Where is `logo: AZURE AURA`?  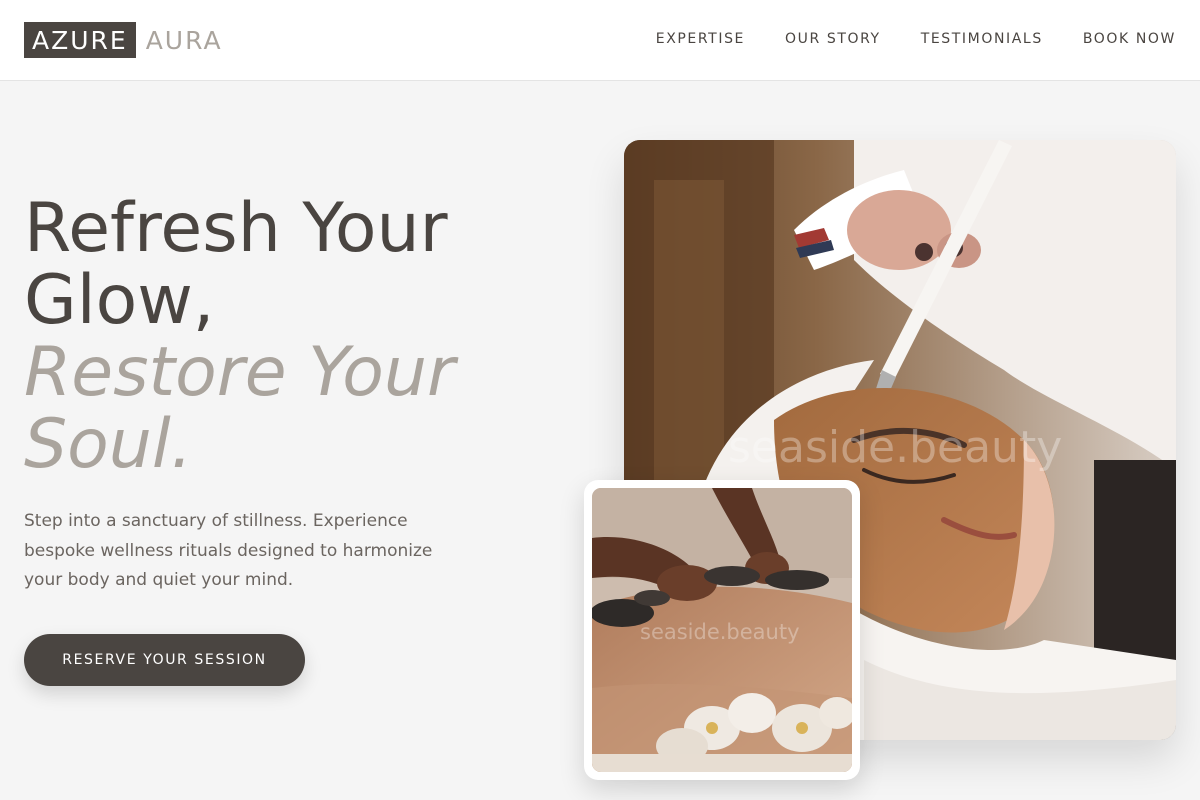 logo: AZURE AURA is located at coordinates (123, 40).